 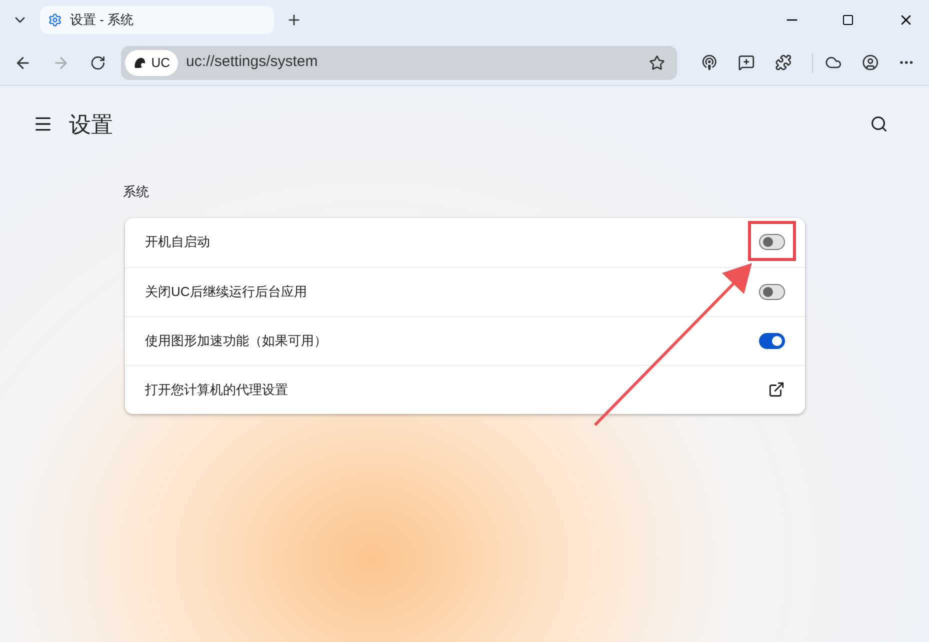 I want to click on setting-label: 打开您计算机的代理设置, so click(x=217, y=389).